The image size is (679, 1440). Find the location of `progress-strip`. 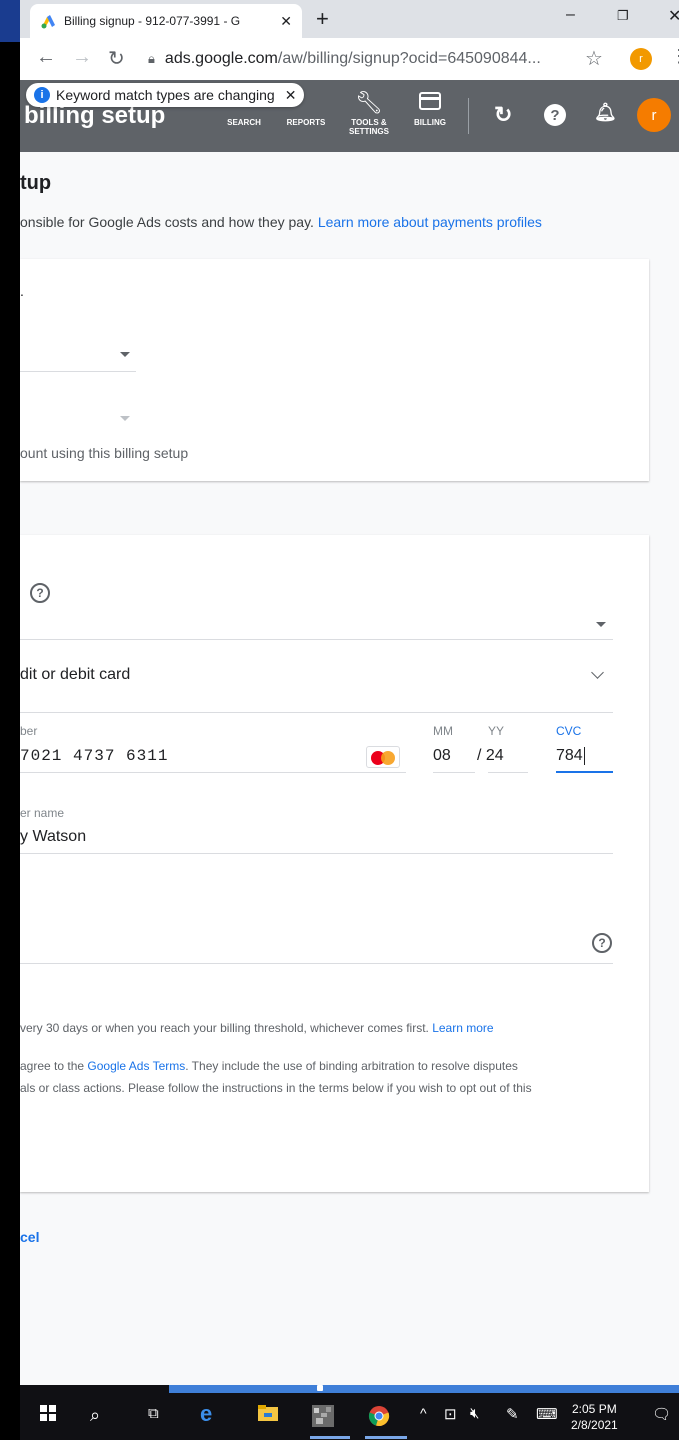

progress-strip is located at coordinates (424, 1389).